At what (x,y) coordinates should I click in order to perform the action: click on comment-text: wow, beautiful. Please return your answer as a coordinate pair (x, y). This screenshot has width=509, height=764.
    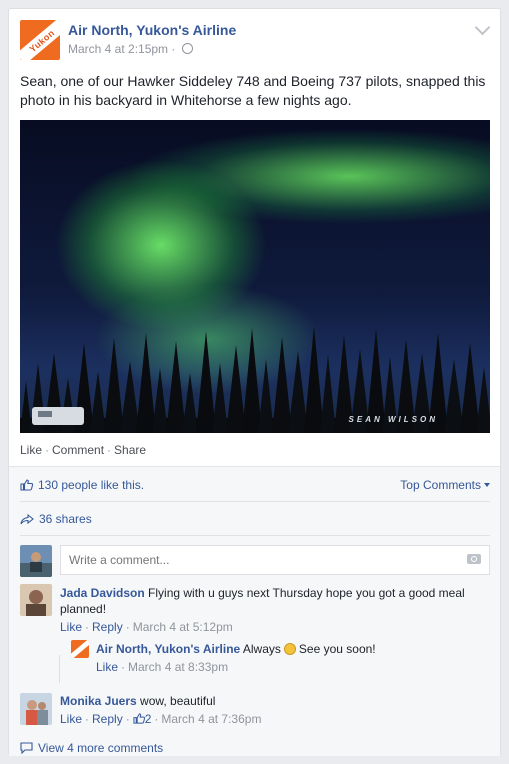
    Looking at the image, I should click on (178, 701).